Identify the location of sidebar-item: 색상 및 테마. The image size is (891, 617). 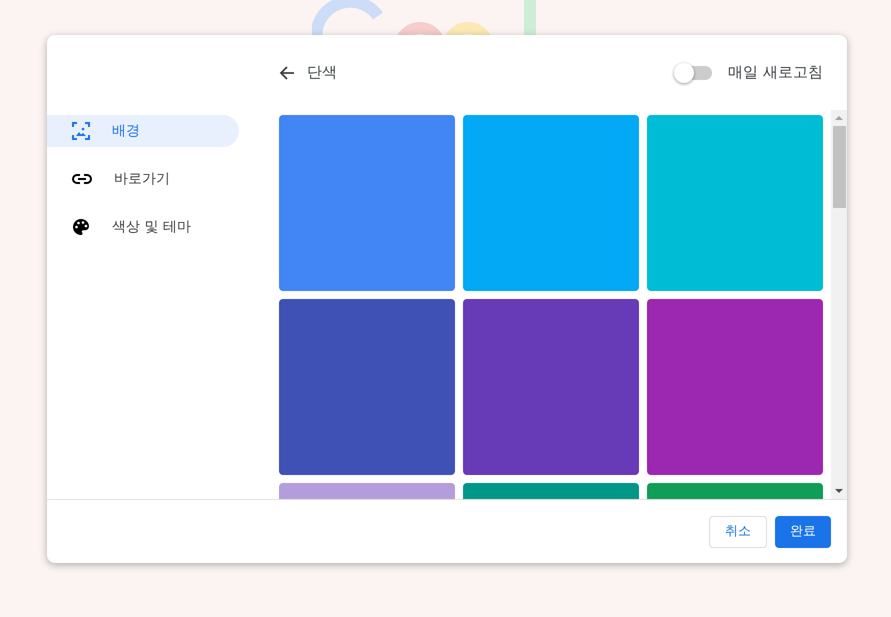
(143, 227).